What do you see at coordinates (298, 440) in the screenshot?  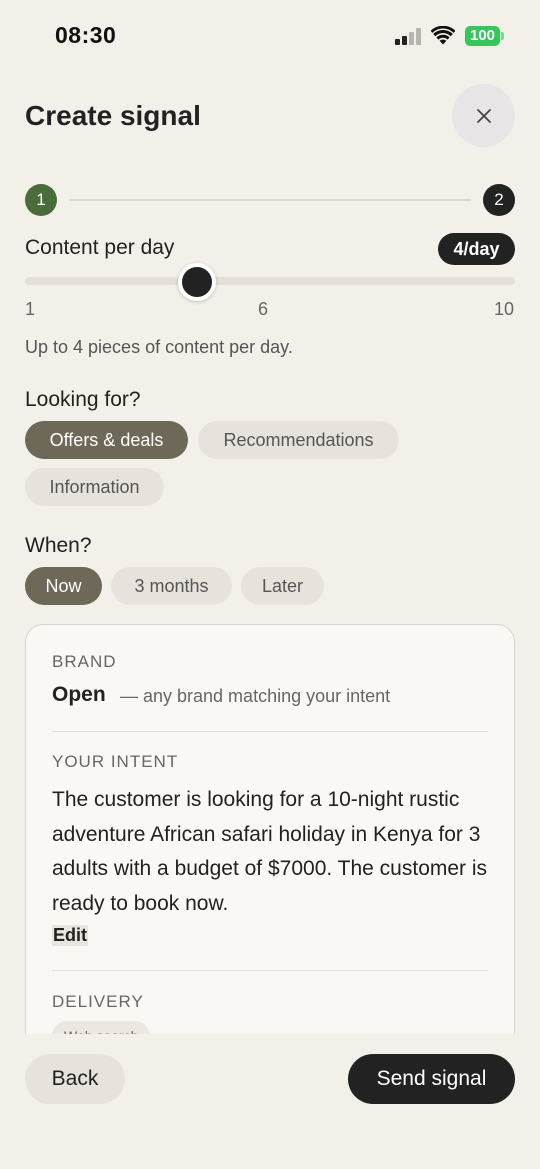 I see `chip-recommendations: Recommendations` at bounding box center [298, 440].